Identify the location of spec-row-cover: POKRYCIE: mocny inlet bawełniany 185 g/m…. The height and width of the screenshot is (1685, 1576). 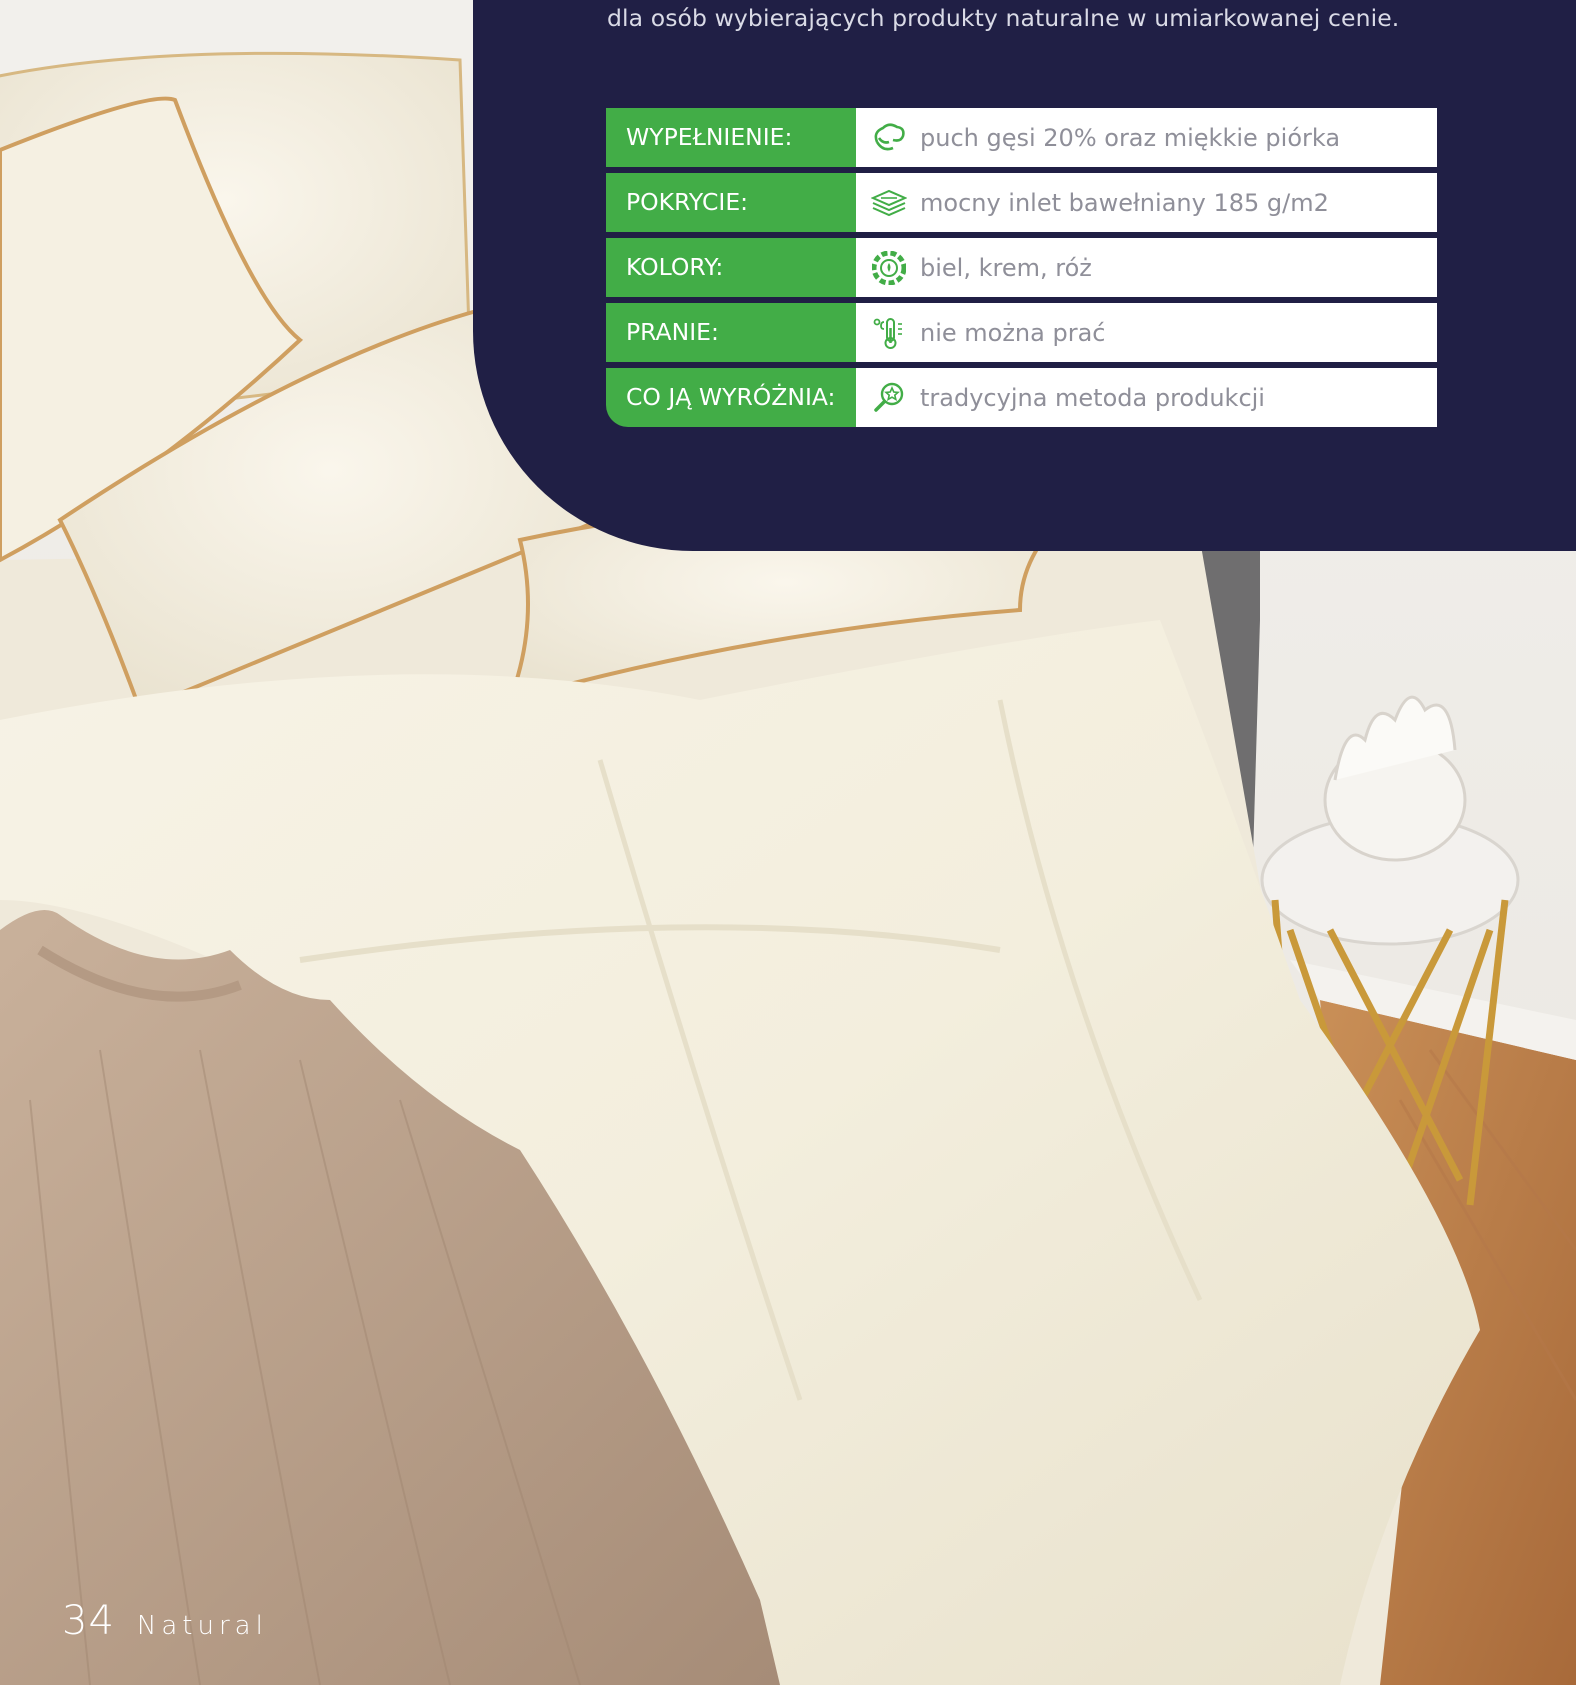
(1021, 202).